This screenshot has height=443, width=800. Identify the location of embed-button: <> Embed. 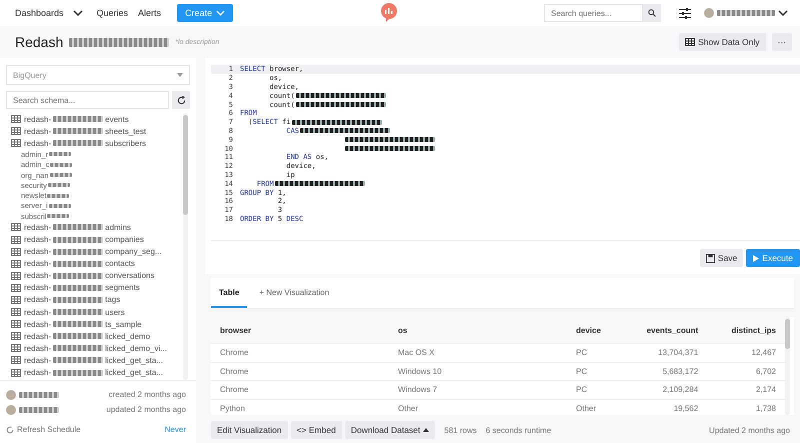
(316, 430).